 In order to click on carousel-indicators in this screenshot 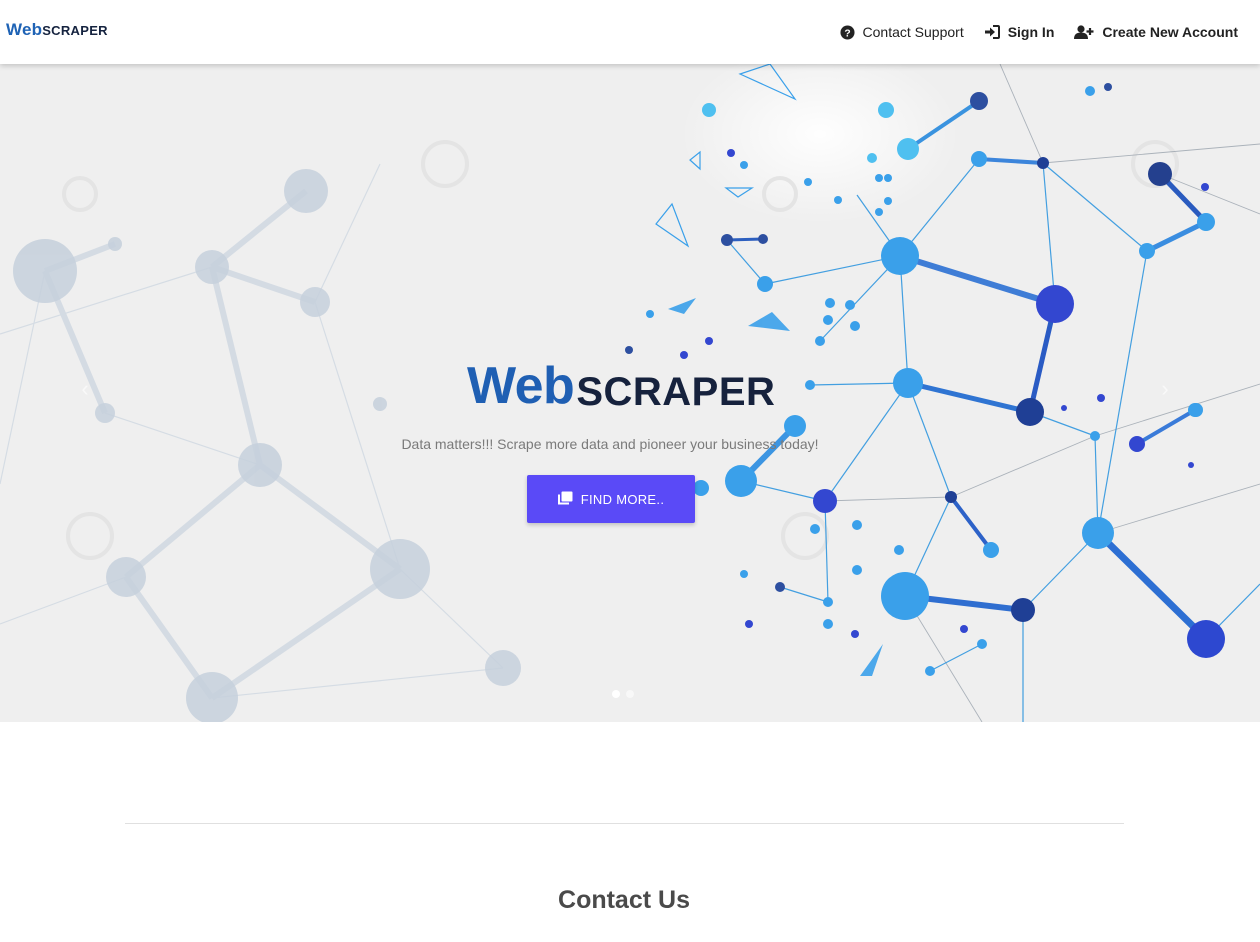, I will do `click(623, 694)`.